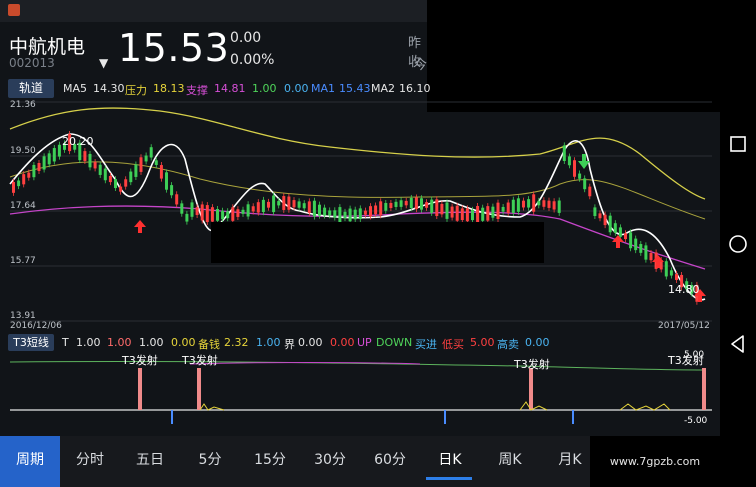 This screenshot has width=756, height=487. What do you see at coordinates (88, 342) in the screenshot?
I see `t-value: 1.00` at bounding box center [88, 342].